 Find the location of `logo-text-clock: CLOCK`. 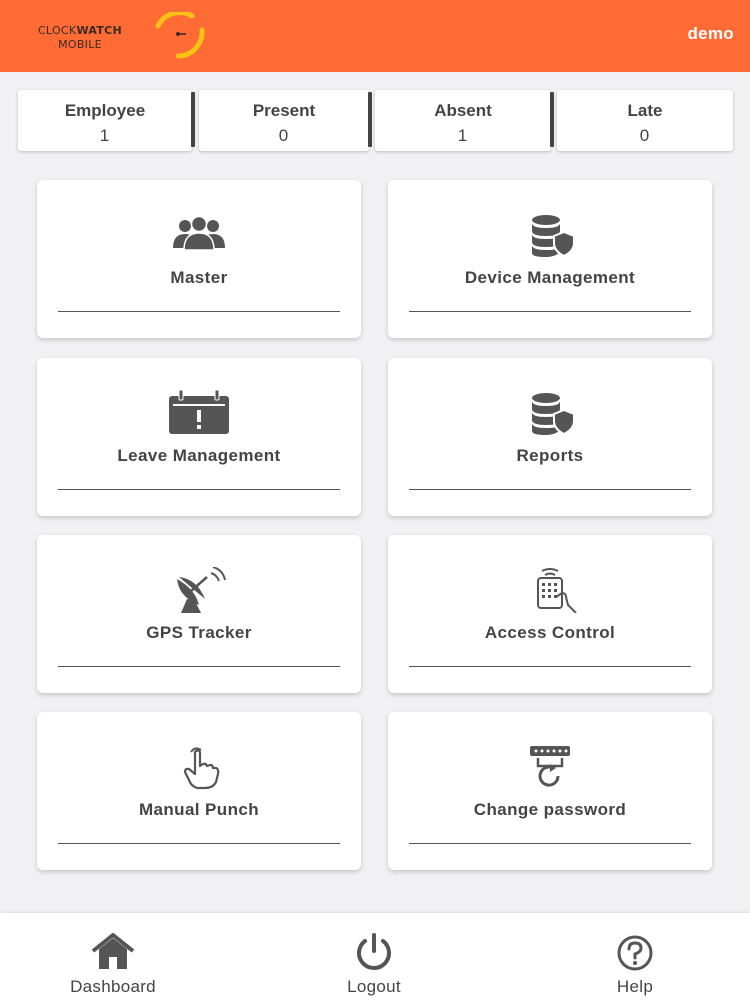

logo-text-clock: CLOCK is located at coordinates (57, 30).